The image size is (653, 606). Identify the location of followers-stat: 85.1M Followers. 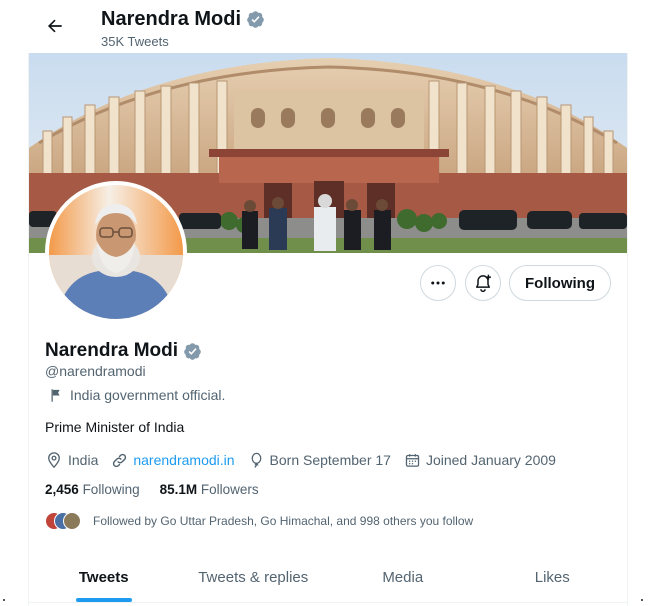
(209, 489).